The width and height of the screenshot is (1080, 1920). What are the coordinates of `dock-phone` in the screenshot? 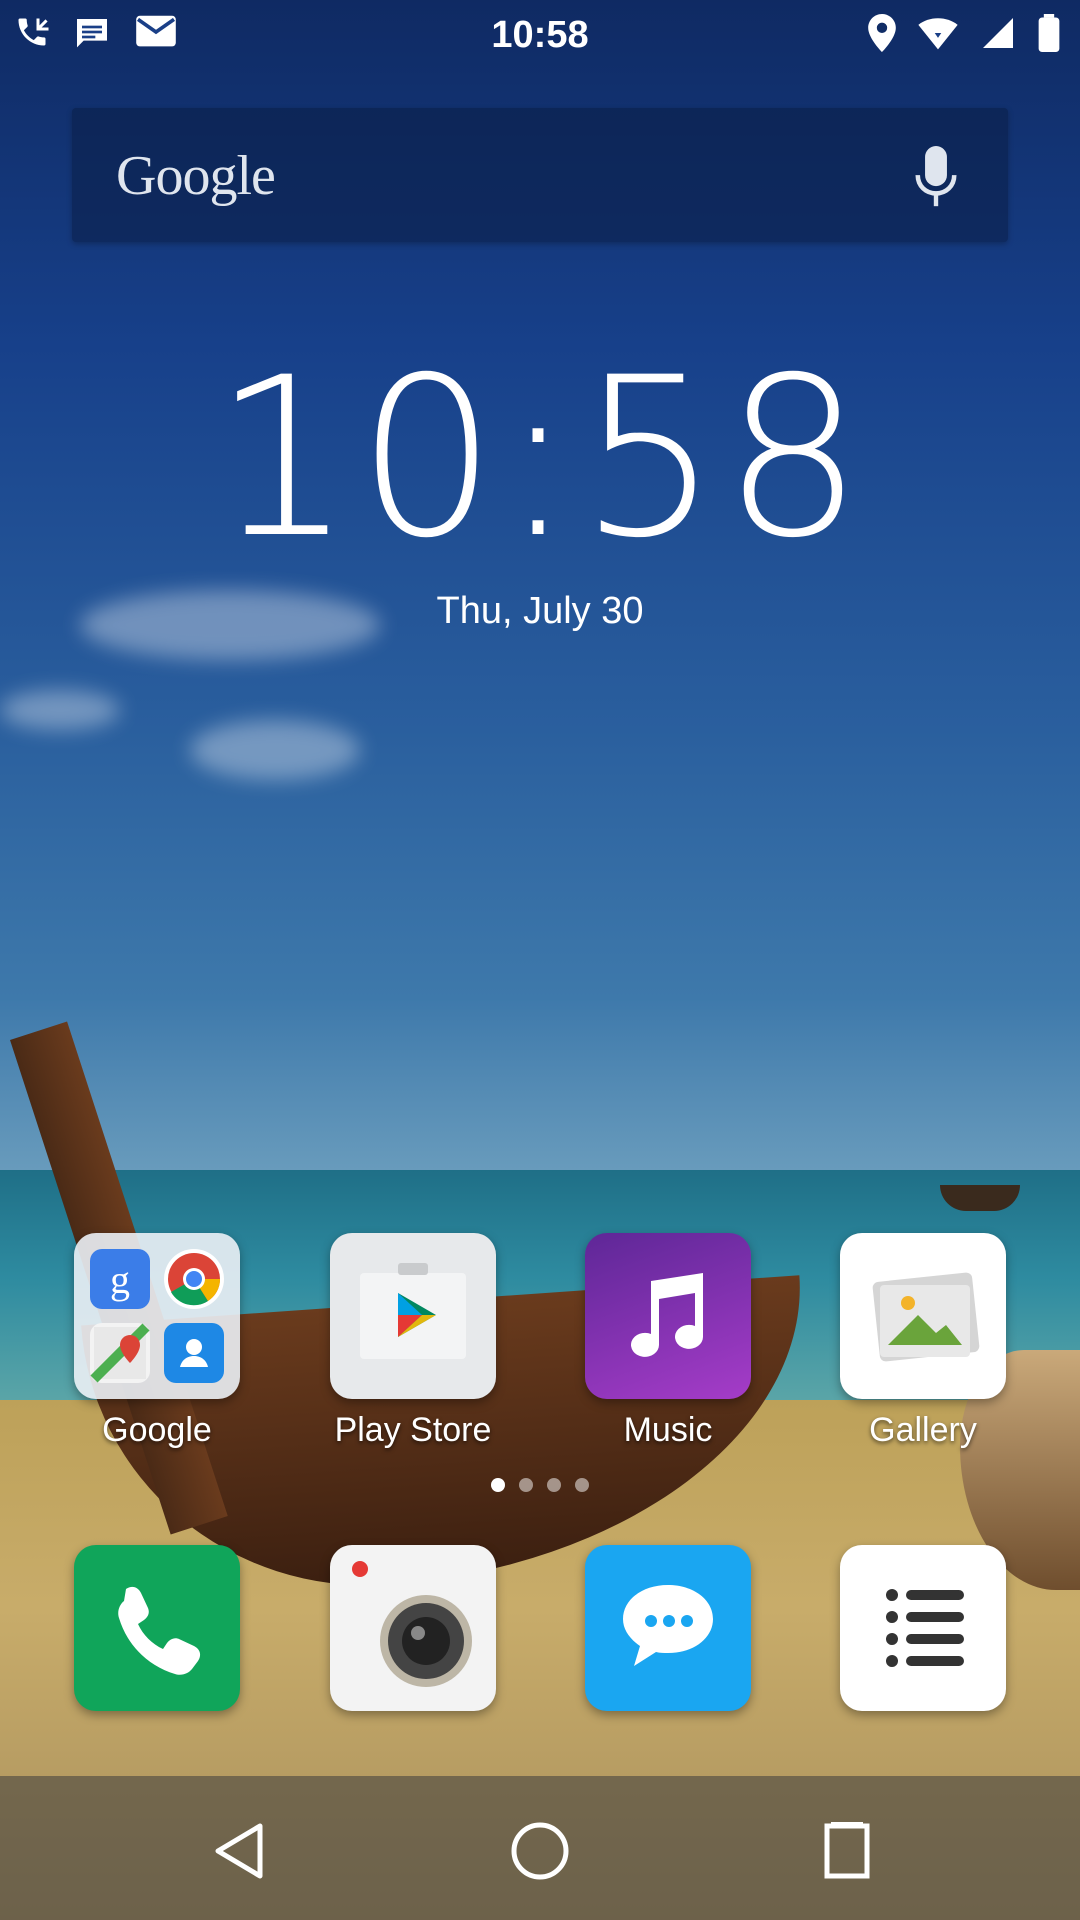 It's located at (157, 1628).